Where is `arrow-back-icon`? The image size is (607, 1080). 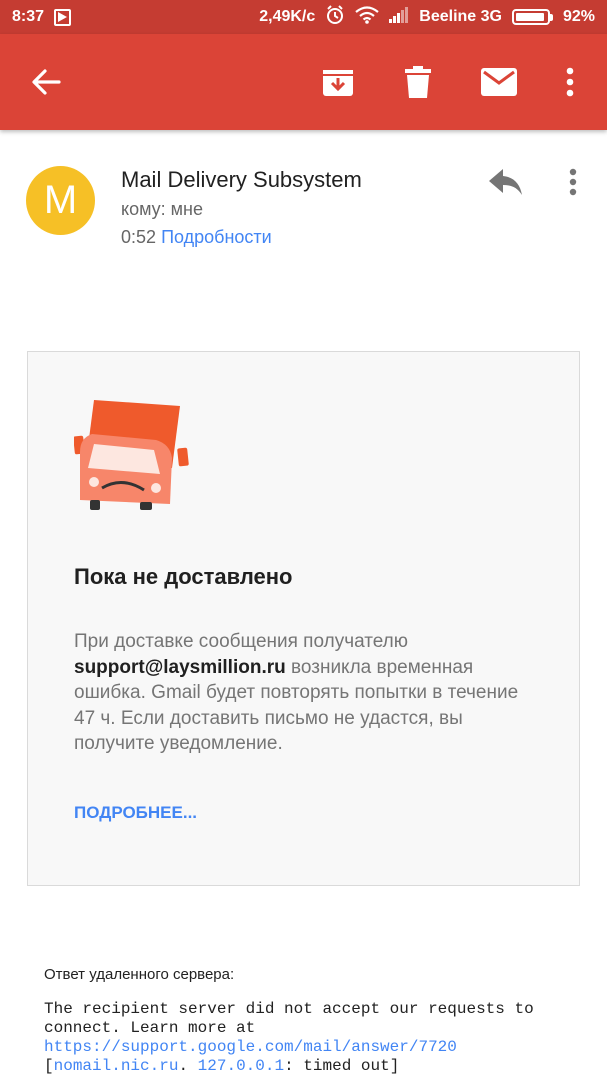 arrow-back-icon is located at coordinates (46, 82).